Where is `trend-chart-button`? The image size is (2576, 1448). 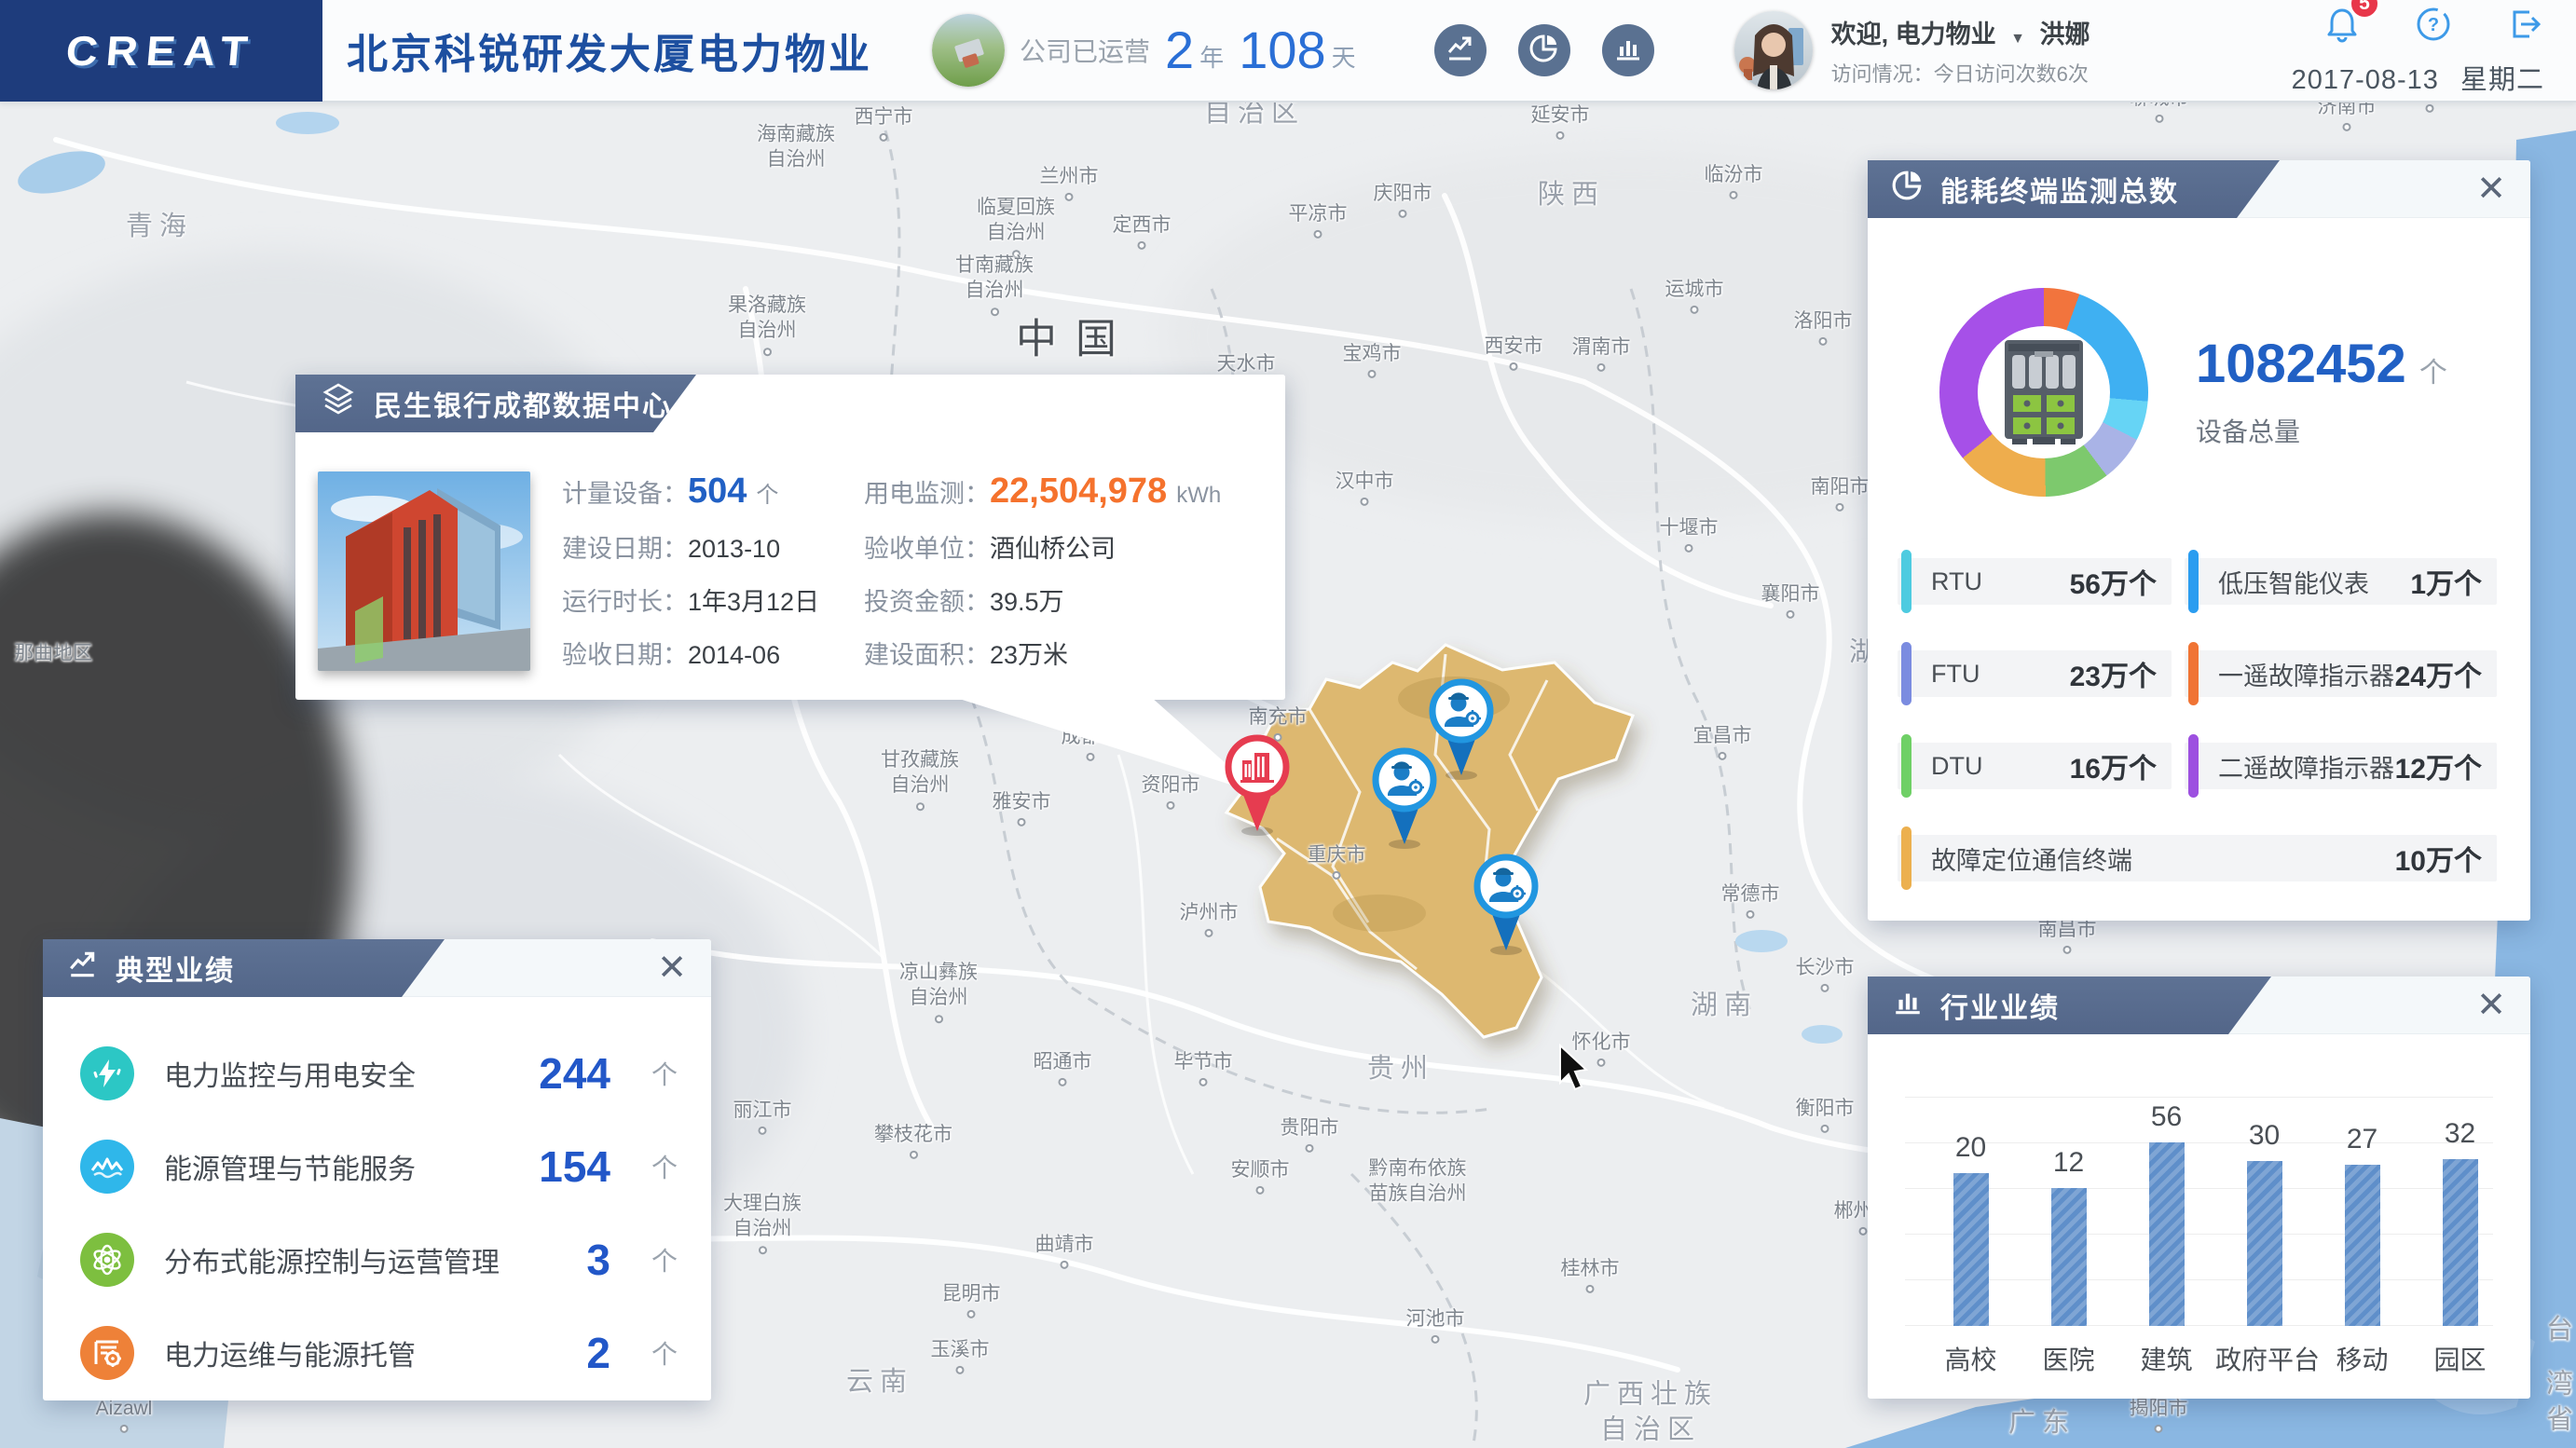
trend-chart-button is located at coordinates (1460, 50).